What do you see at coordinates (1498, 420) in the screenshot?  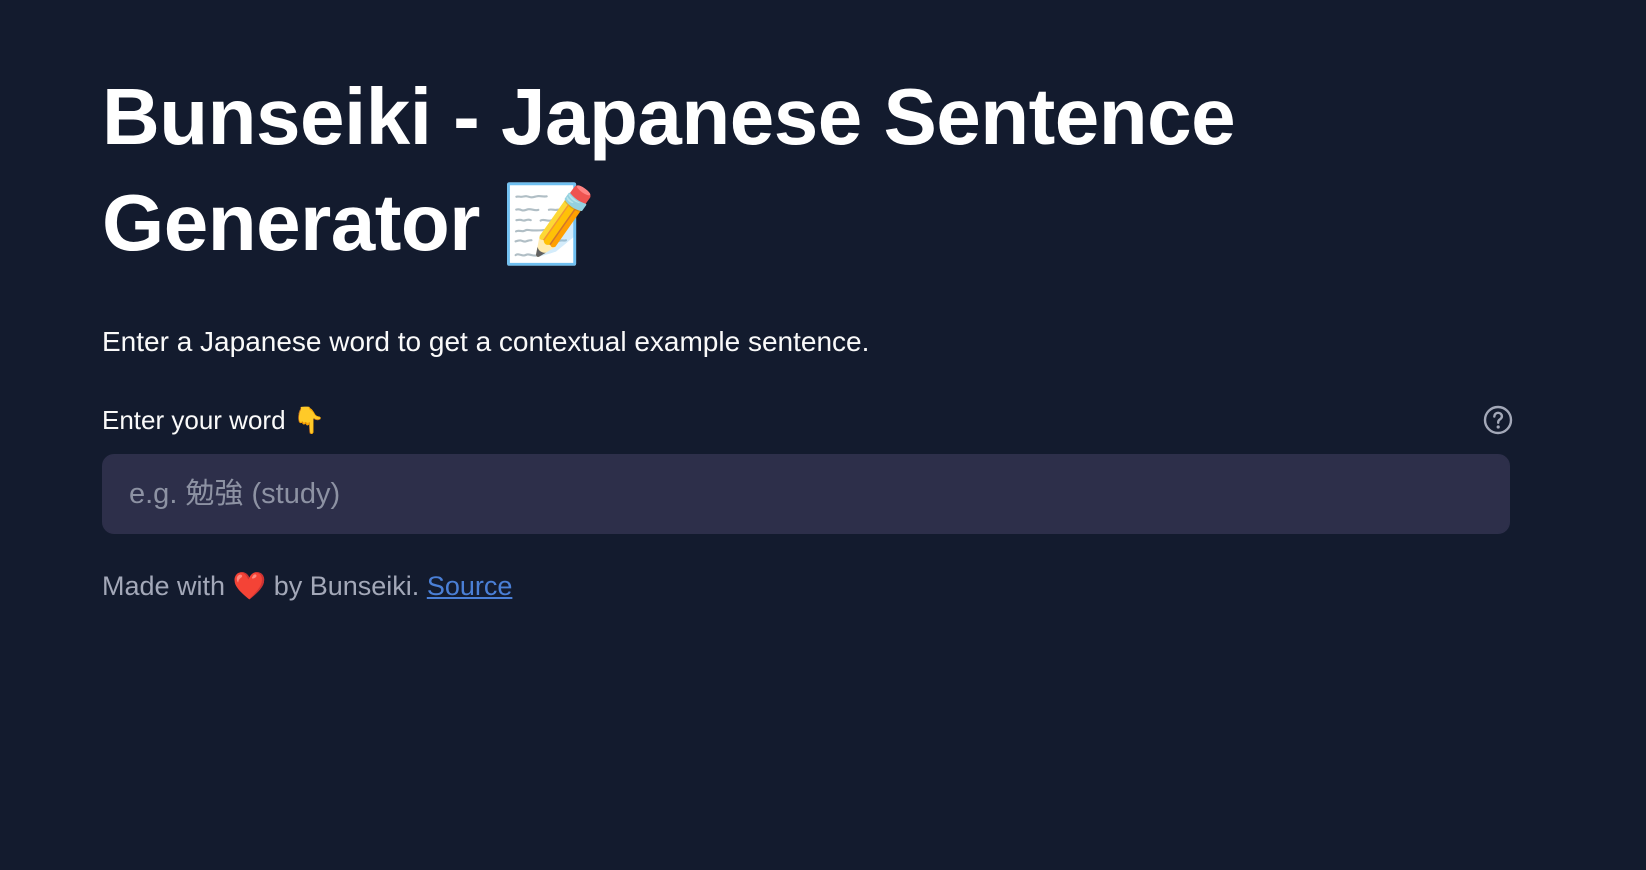 I see `question-circle-icon` at bounding box center [1498, 420].